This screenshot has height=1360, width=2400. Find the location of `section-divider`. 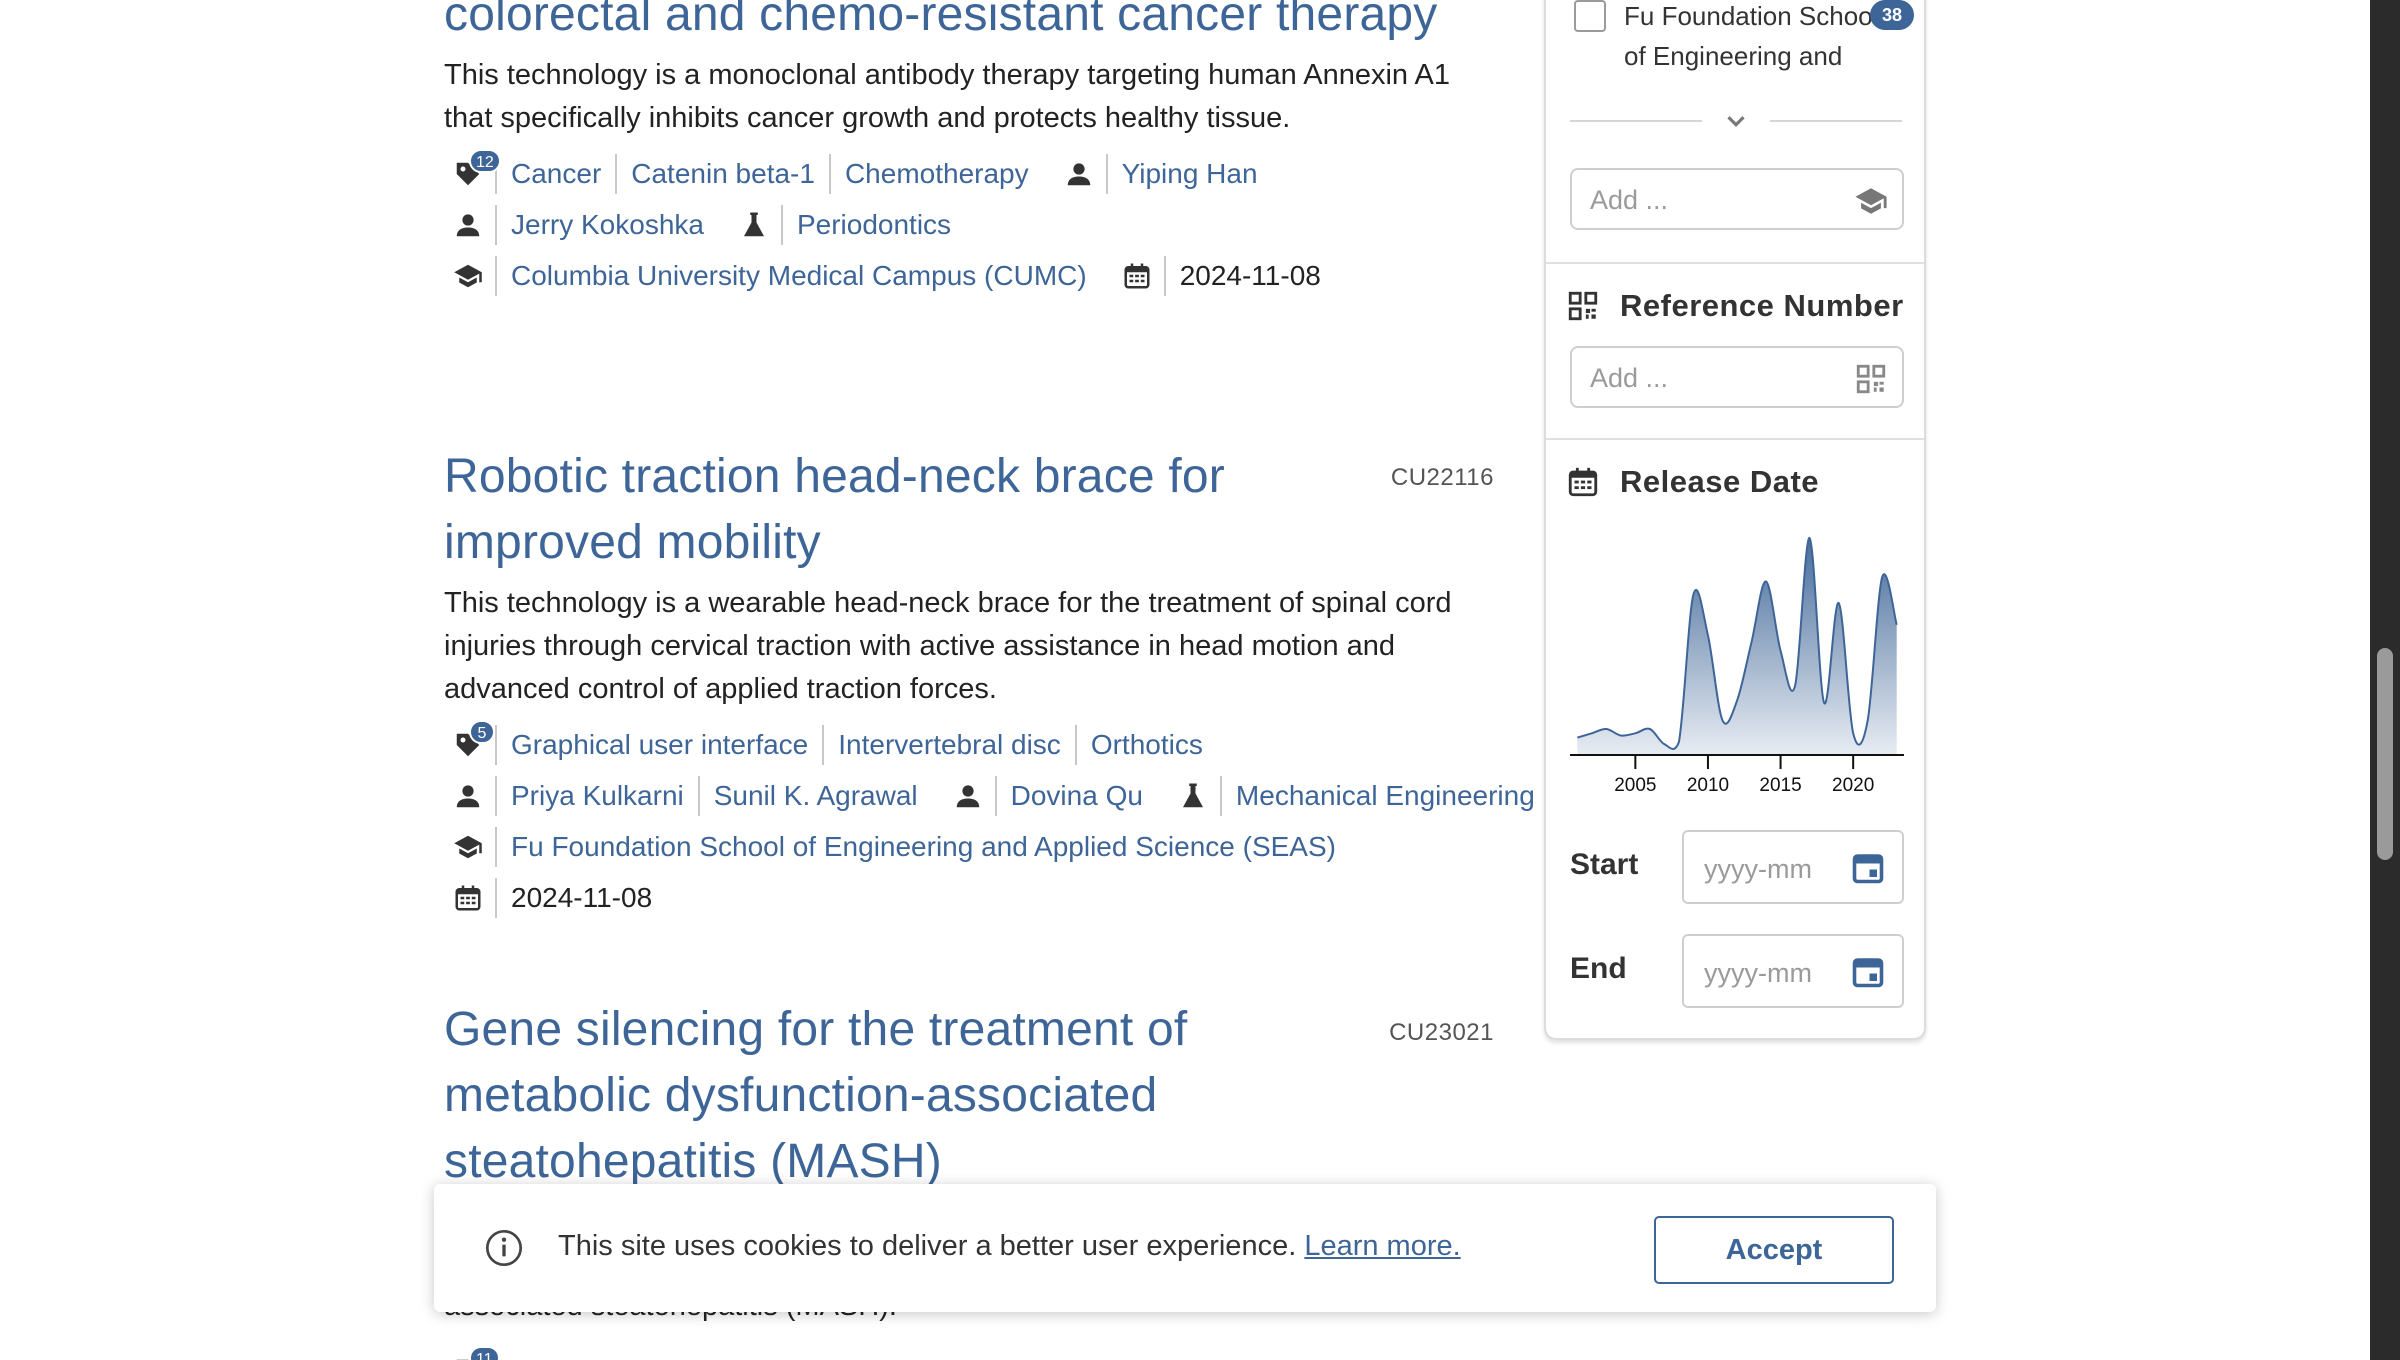

section-divider is located at coordinates (1735, 439).